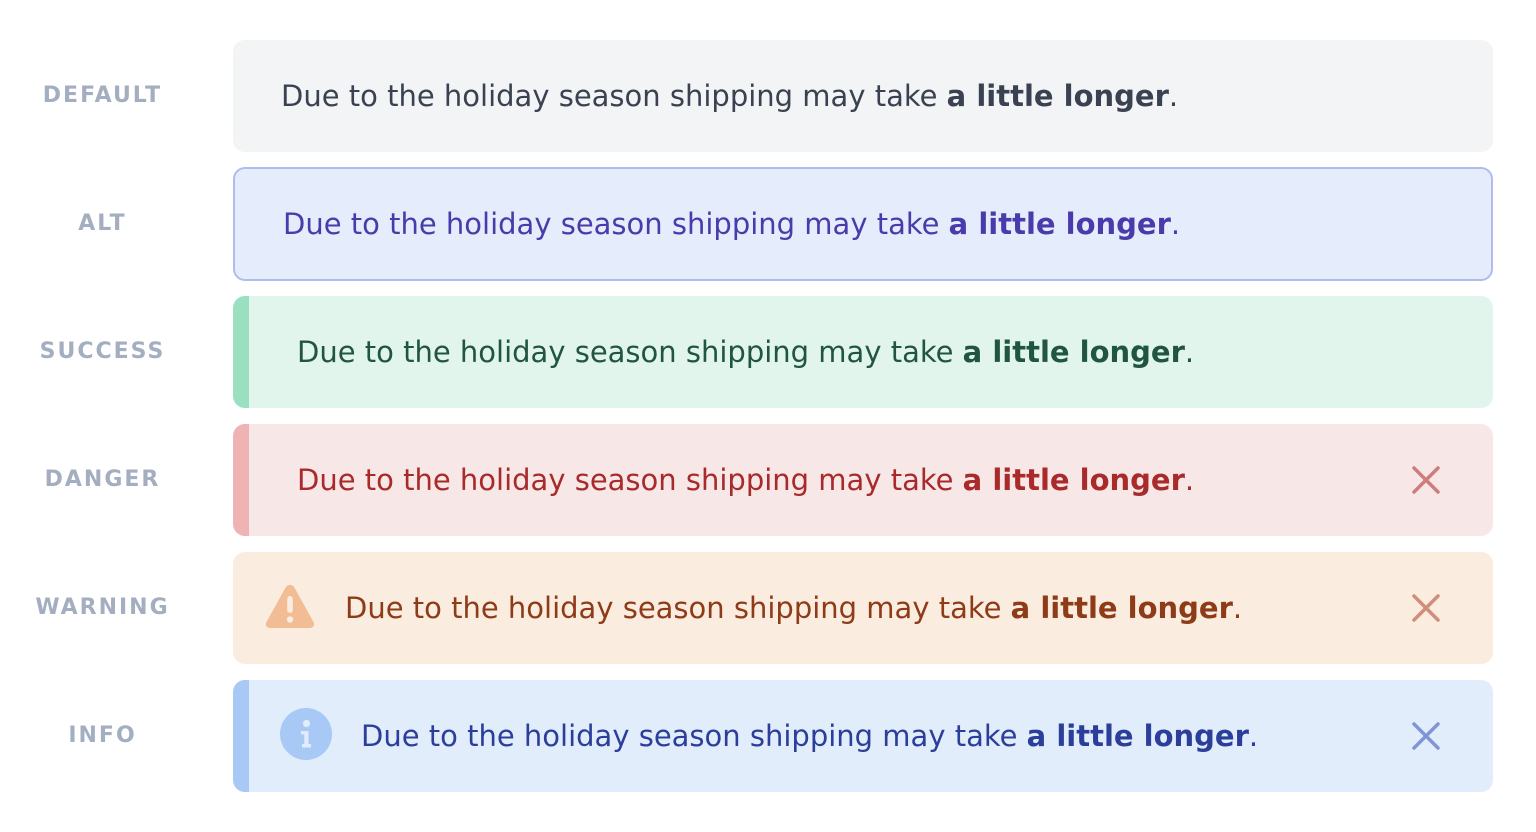  Describe the element at coordinates (290, 608) in the screenshot. I see `warning-triangle-icon` at that location.